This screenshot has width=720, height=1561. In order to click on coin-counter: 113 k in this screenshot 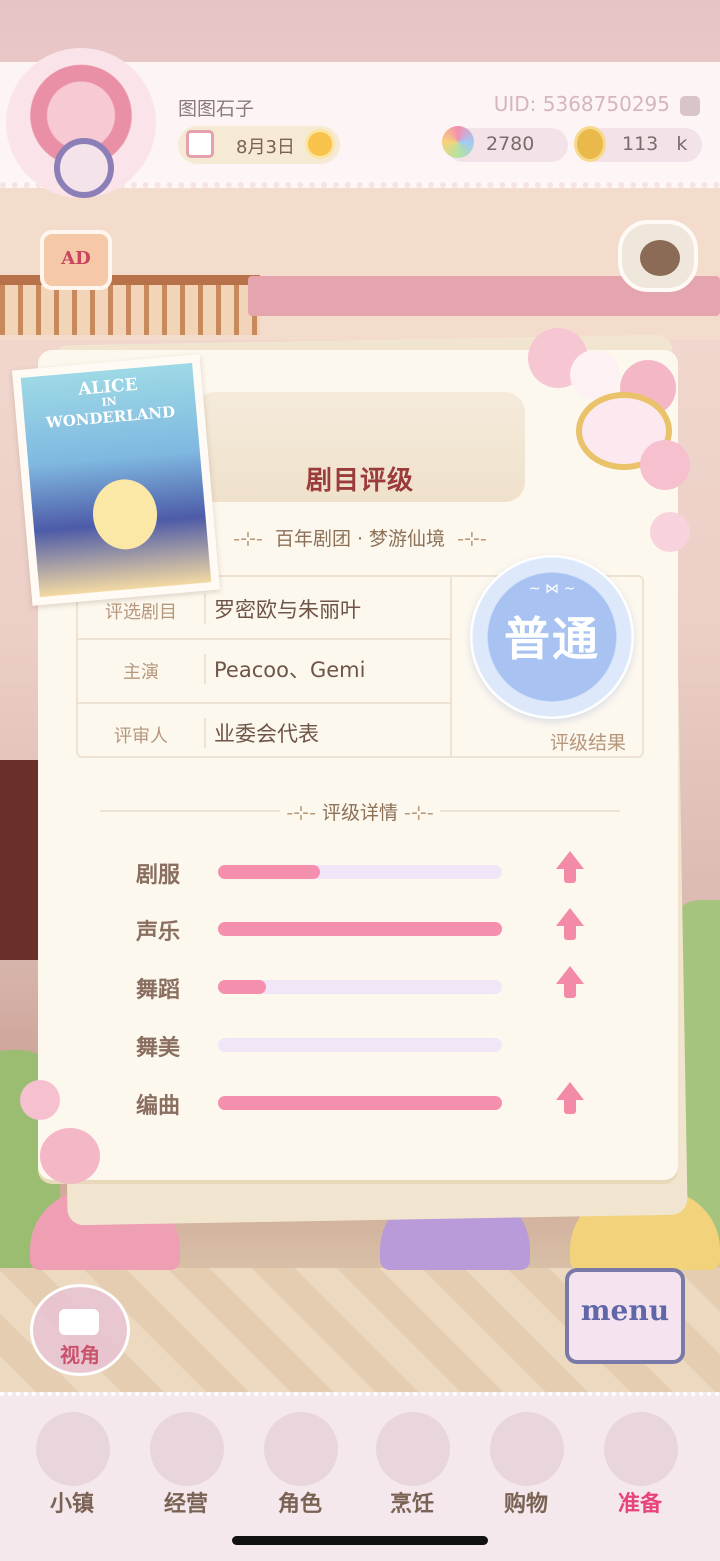, I will do `click(638, 144)`.